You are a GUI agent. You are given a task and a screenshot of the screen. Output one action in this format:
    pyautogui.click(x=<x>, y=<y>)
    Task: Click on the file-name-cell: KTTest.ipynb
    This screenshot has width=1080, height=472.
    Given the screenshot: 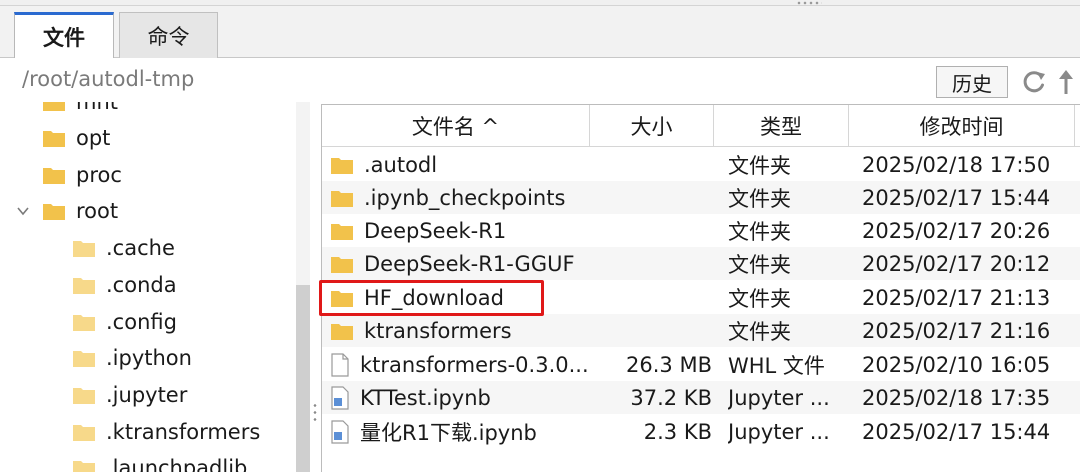 What is the action you would take?
    pyautogui.click(x=461, y=397)
    